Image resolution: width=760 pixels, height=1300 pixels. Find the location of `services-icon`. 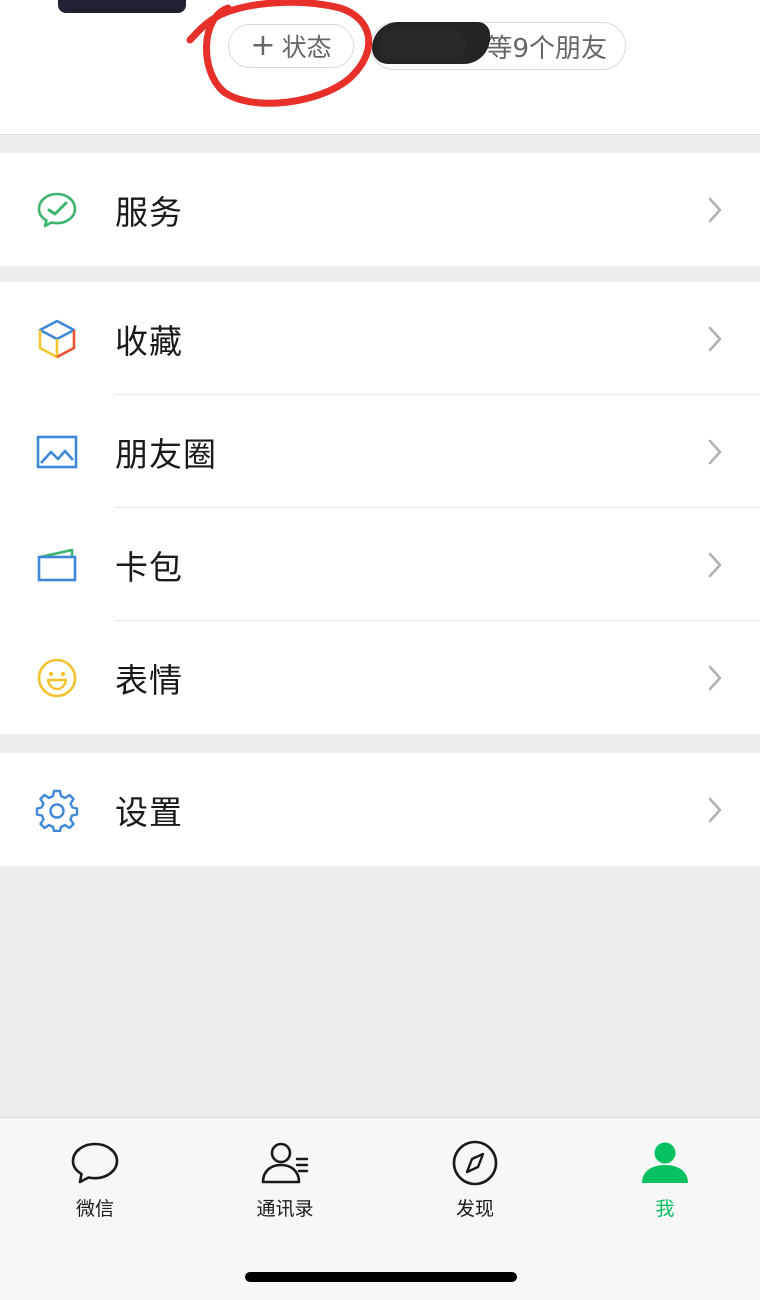

services-icon is located at coordinates (57, 210).